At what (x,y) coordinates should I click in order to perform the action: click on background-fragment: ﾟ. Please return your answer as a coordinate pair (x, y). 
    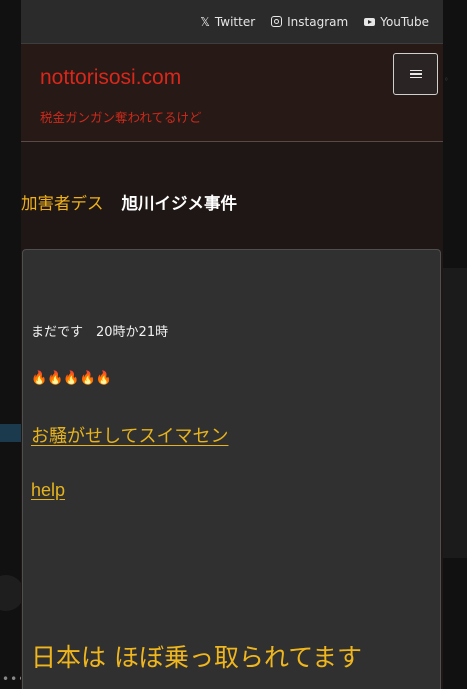
    Looking at the image, I should click on (448, 83).